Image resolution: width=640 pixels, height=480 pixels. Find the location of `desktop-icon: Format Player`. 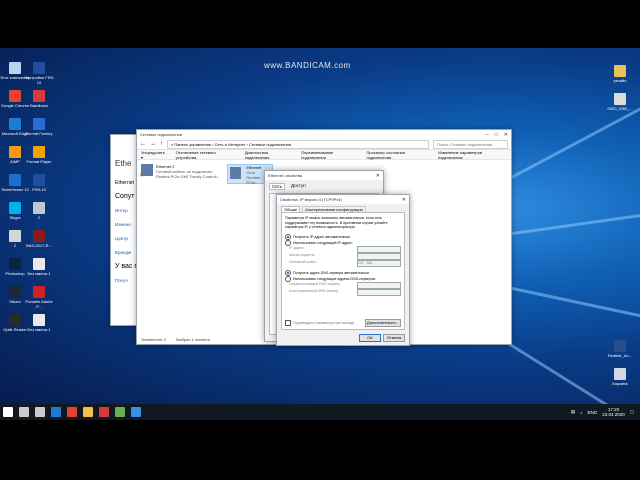

desktop-icon: Format Player is located at coordinates (39, 155).